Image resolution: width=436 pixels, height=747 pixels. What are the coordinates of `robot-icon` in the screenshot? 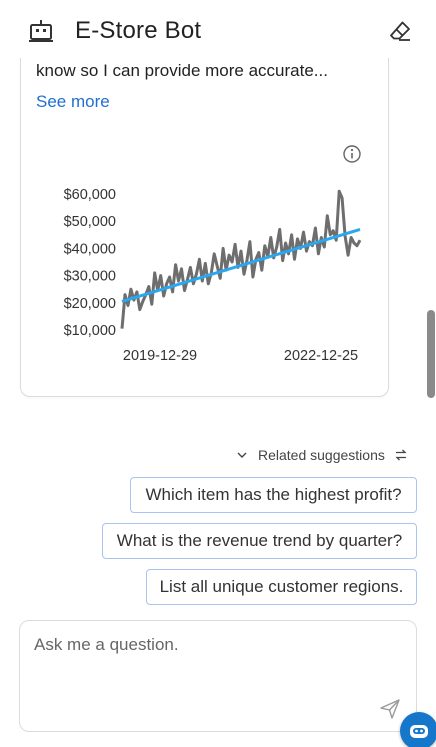 It's located at (41, 31).